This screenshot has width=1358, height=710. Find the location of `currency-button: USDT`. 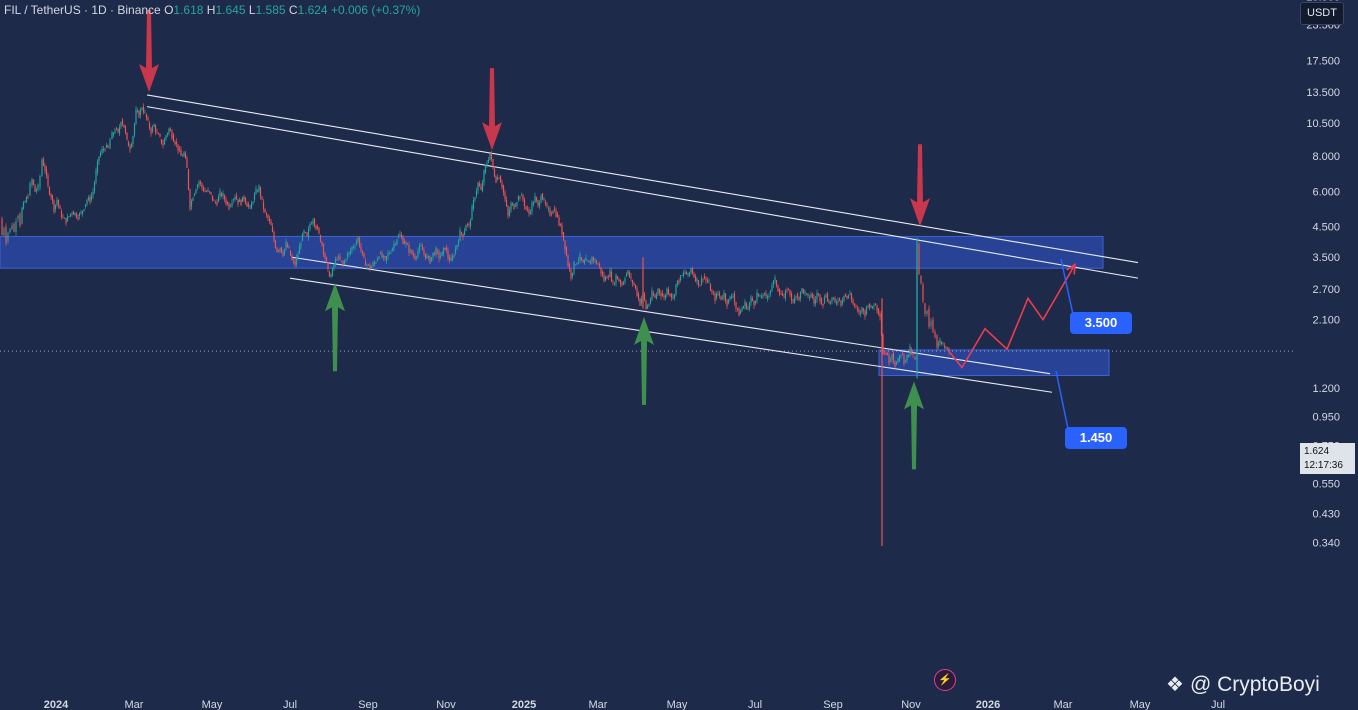

currency-button: USDT is located at coordinates (1322, 13).